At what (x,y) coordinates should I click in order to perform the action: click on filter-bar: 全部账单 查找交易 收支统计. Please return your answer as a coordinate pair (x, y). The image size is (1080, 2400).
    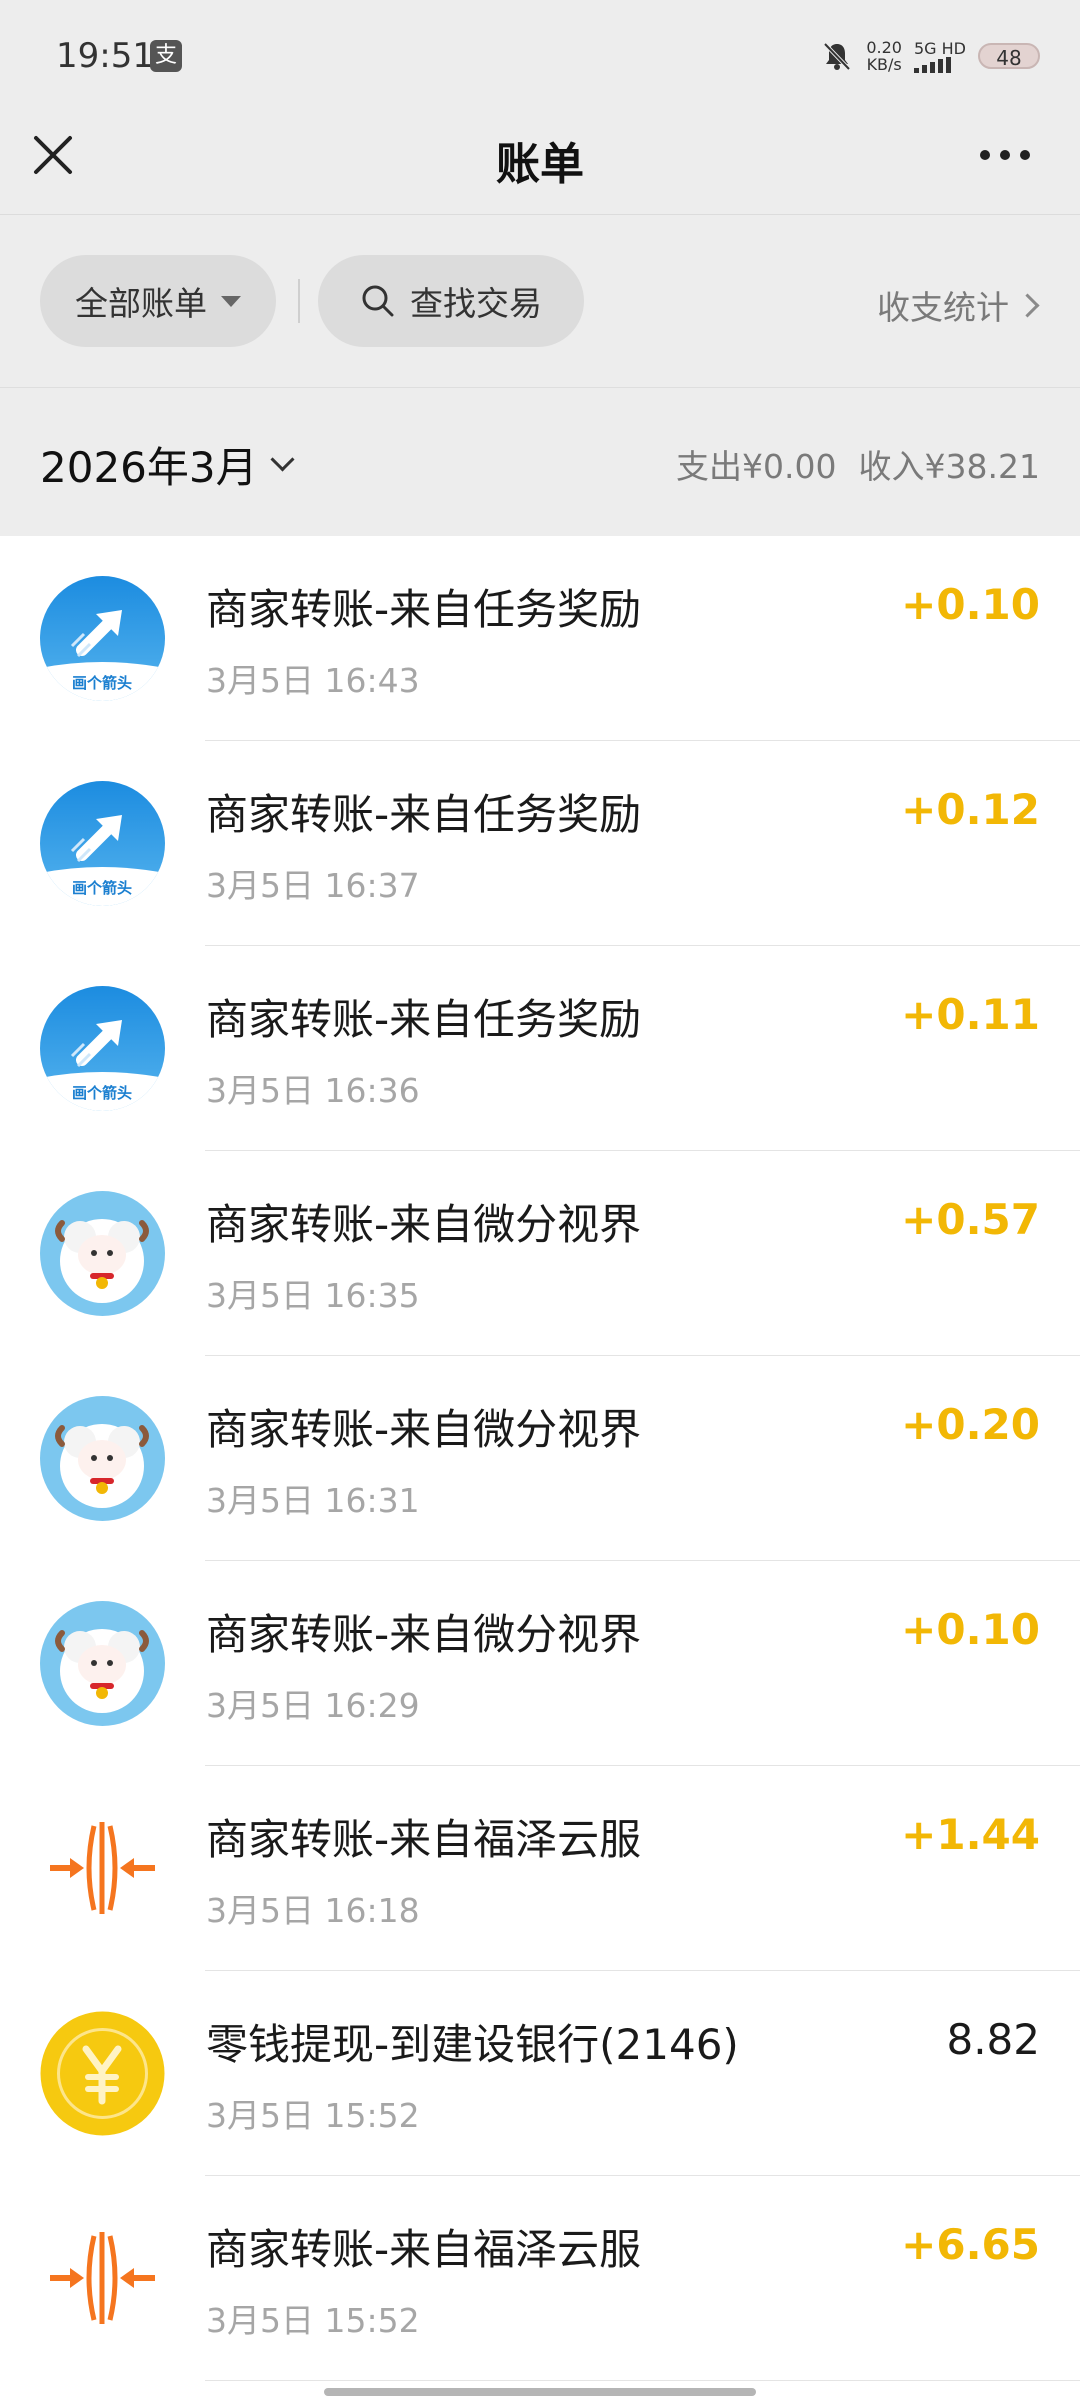
    Looking at the image, I should click on (540, 301).